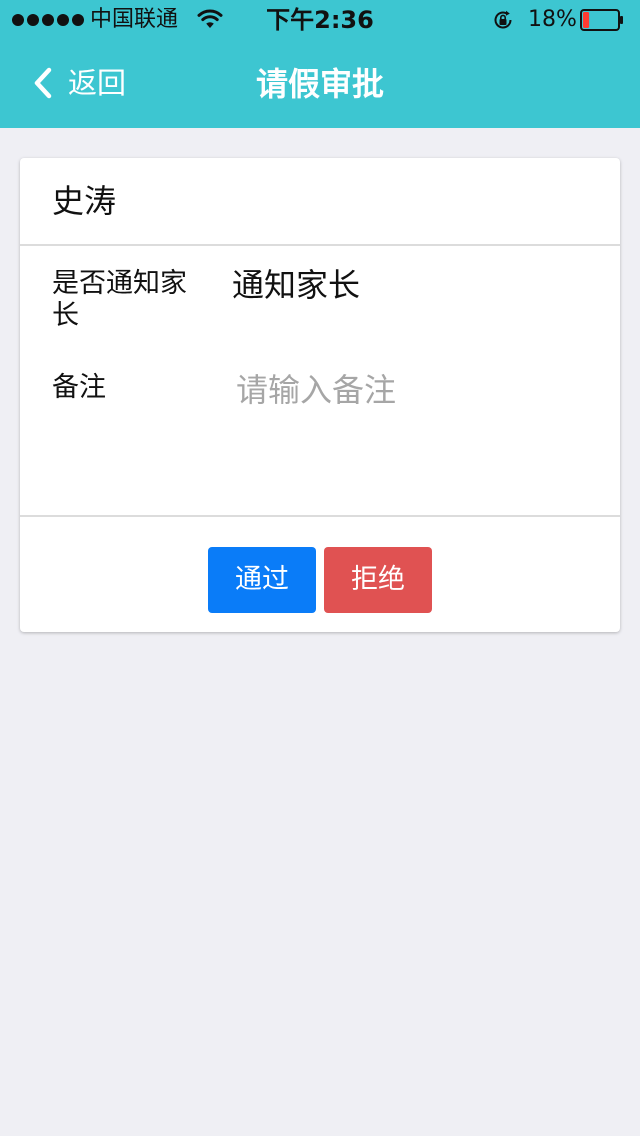 Image resolution: width=640 pixels, height=1136 pixels. What do you see at coordinates (84, 201) in the screenshot?
I see `student-name: 史涛` at bounding box center [84, 201].